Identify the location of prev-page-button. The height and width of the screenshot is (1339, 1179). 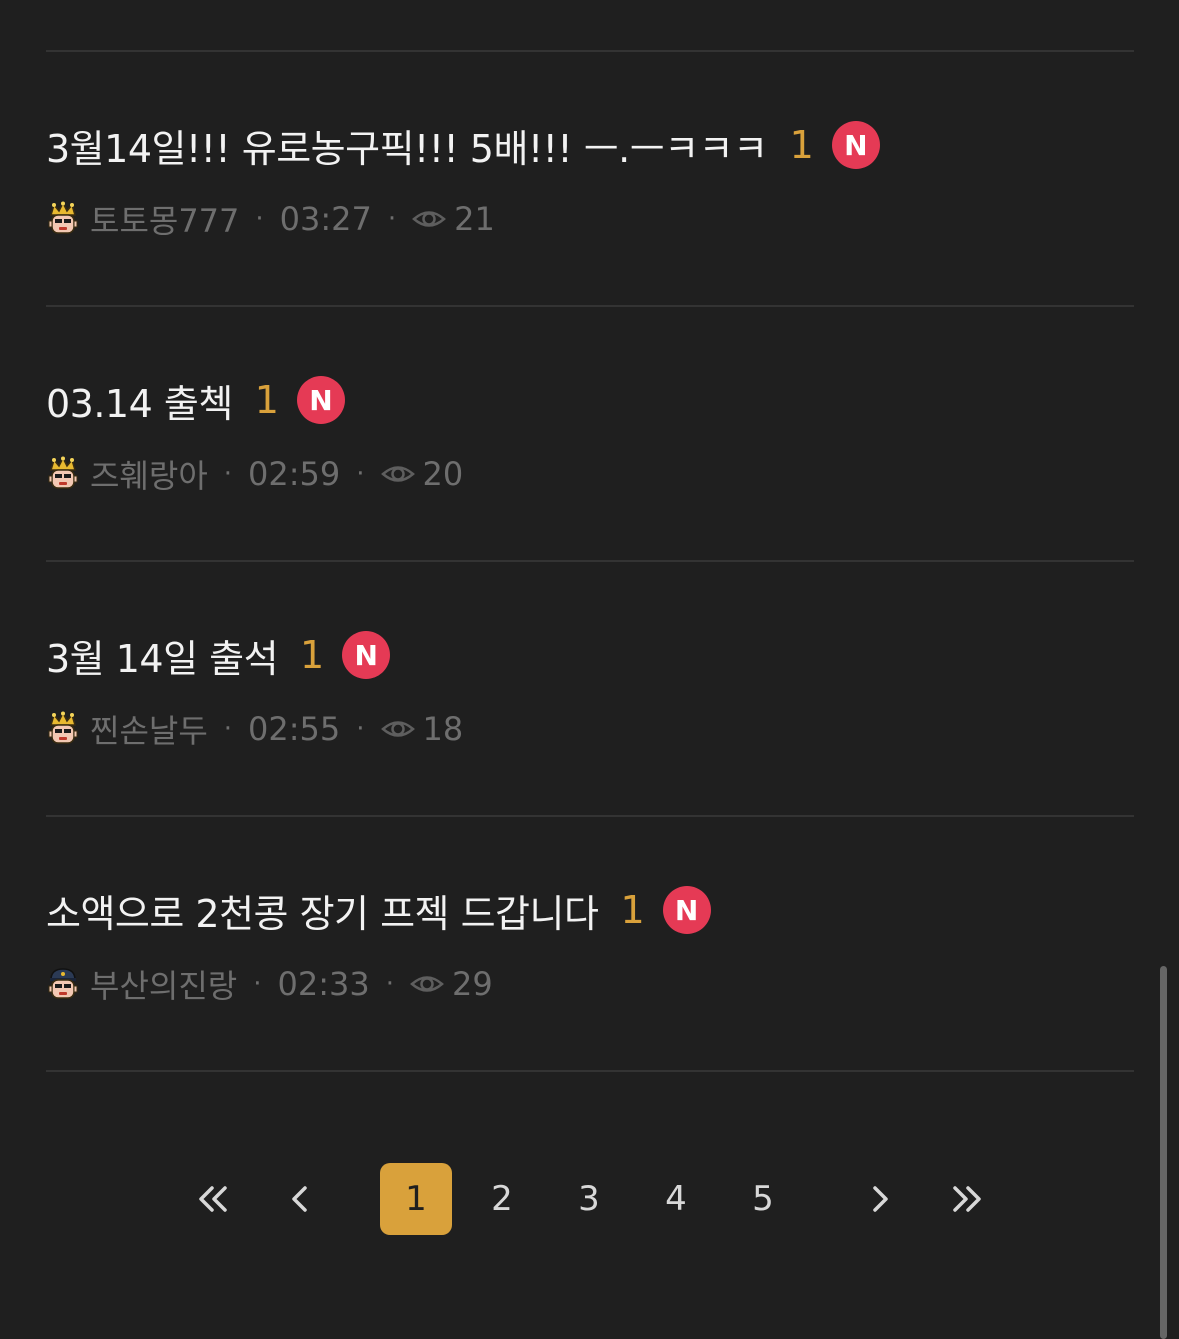
(300, 1199).